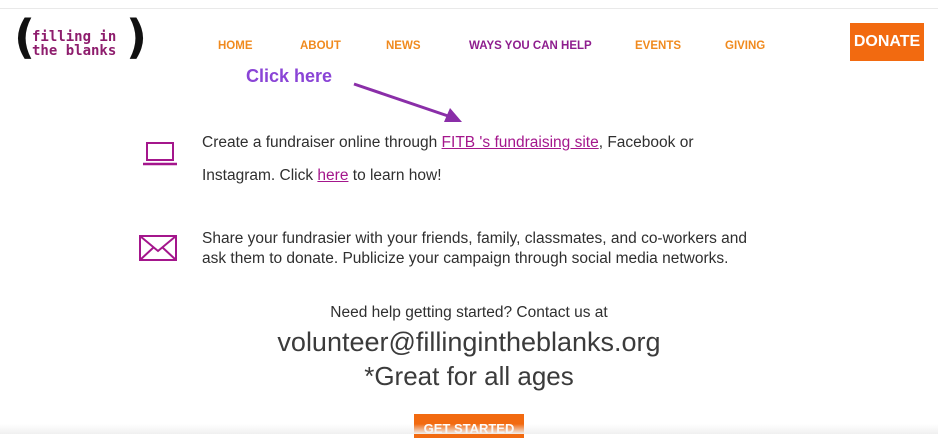  What do you see at coordinates (469, 376) in the screenshot?
I see `ages-note: *Great for all ages` at bounding box center [469, 376].